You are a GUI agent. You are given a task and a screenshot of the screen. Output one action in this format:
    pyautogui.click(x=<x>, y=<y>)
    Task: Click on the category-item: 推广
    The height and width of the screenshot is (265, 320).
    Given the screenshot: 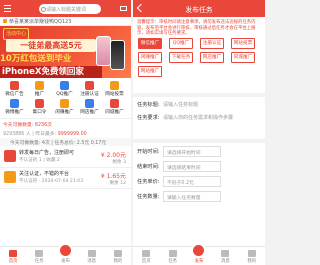 What is the action you would take?
    pyautogui.click(x=39, y=88)
    